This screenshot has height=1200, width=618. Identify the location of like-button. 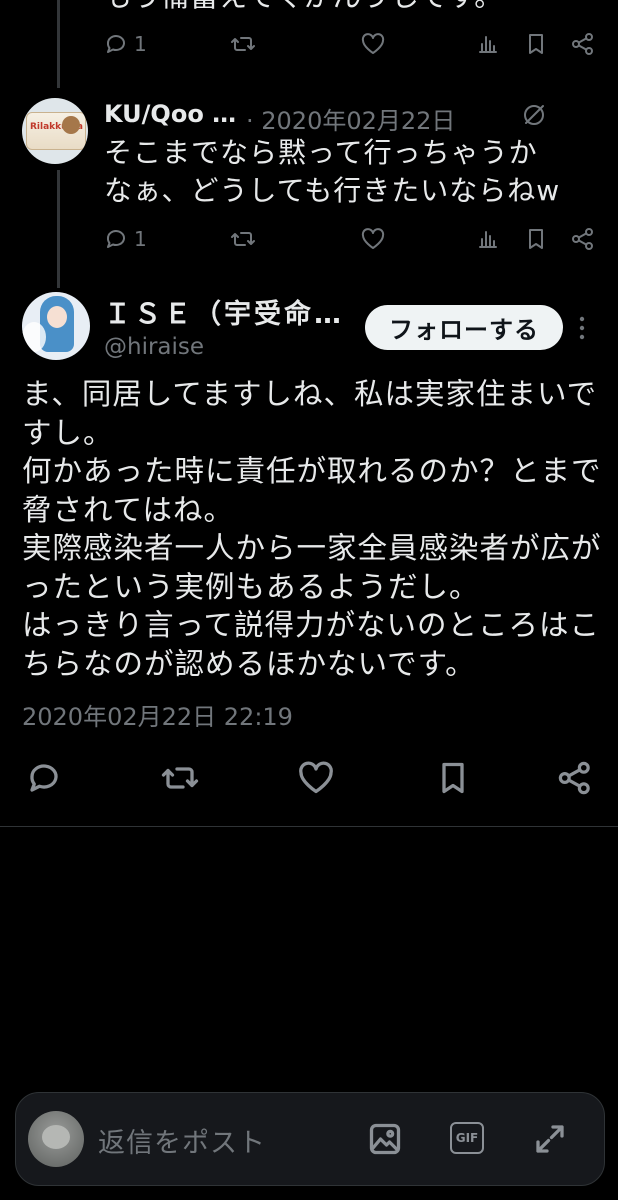
(373, 44).